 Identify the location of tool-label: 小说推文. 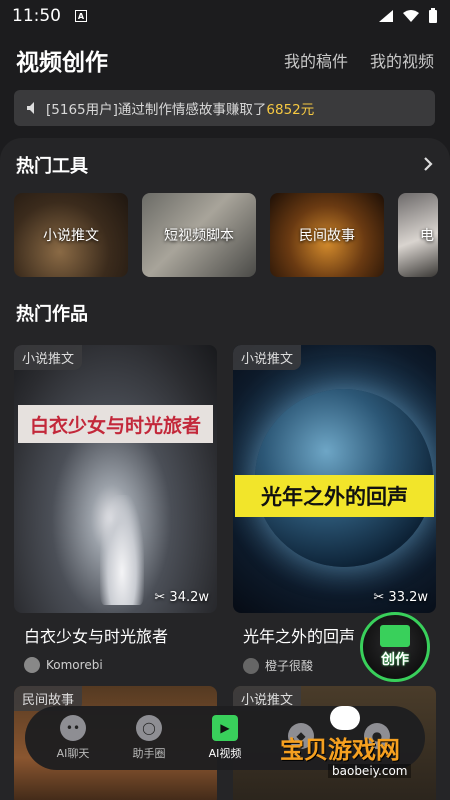
(71, 236).